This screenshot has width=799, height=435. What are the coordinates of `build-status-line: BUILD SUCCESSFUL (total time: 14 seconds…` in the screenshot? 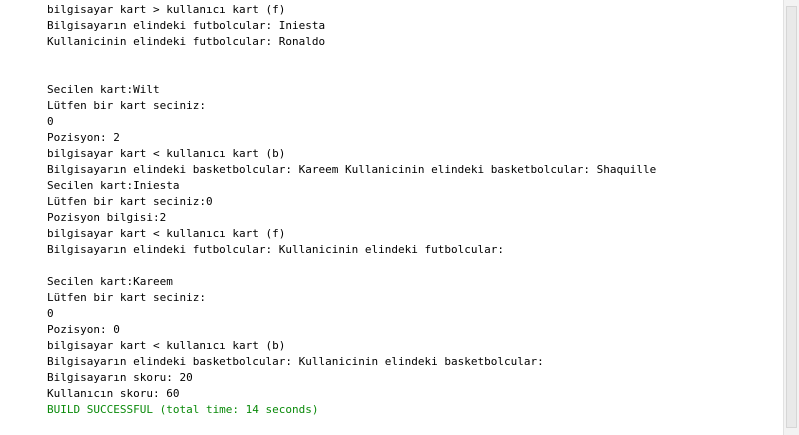 It's located at (183, 409).